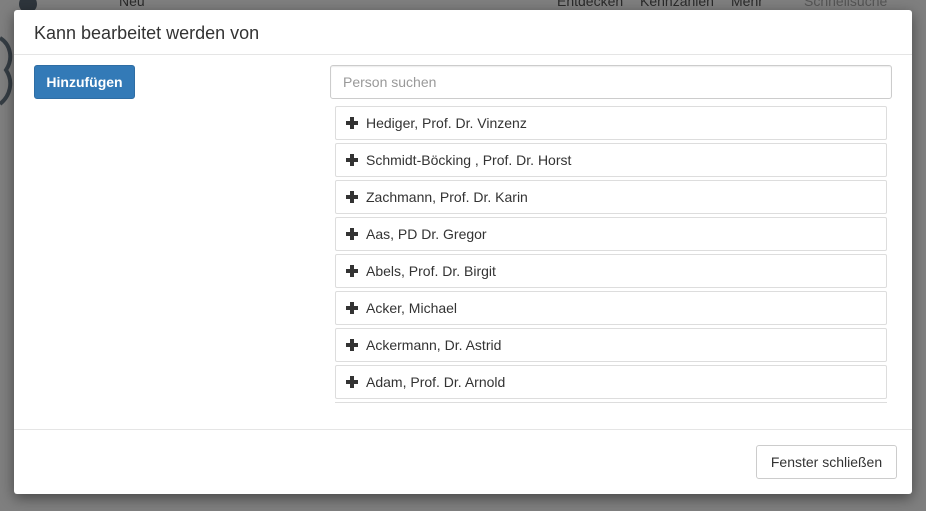  I want to click on person-name: Zachmann, Prof. Dr. Karin, so click(447, 197).